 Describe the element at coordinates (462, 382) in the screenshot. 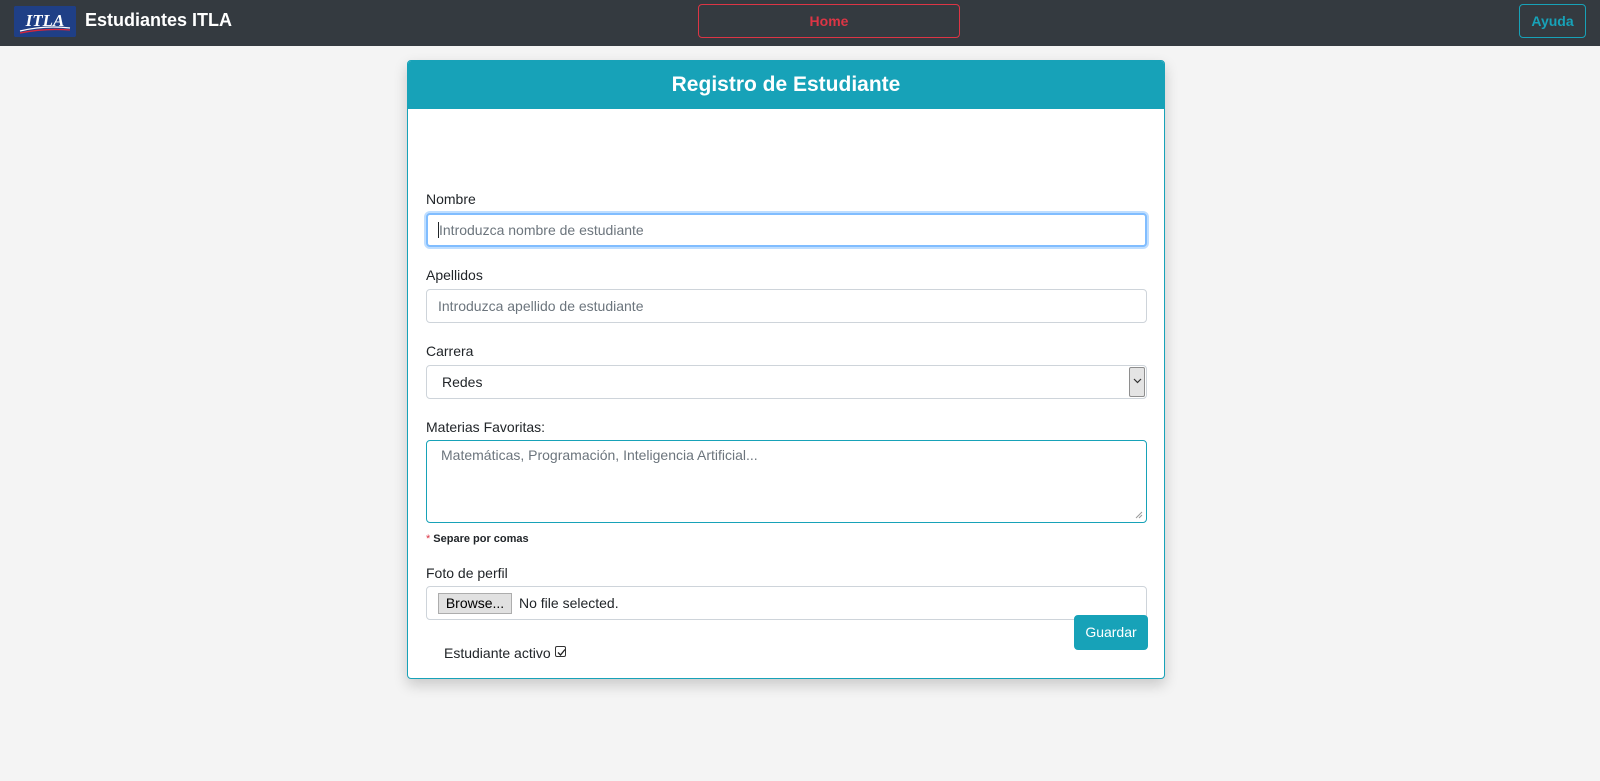

I see `carrera-selected-value: Redes` at that location.